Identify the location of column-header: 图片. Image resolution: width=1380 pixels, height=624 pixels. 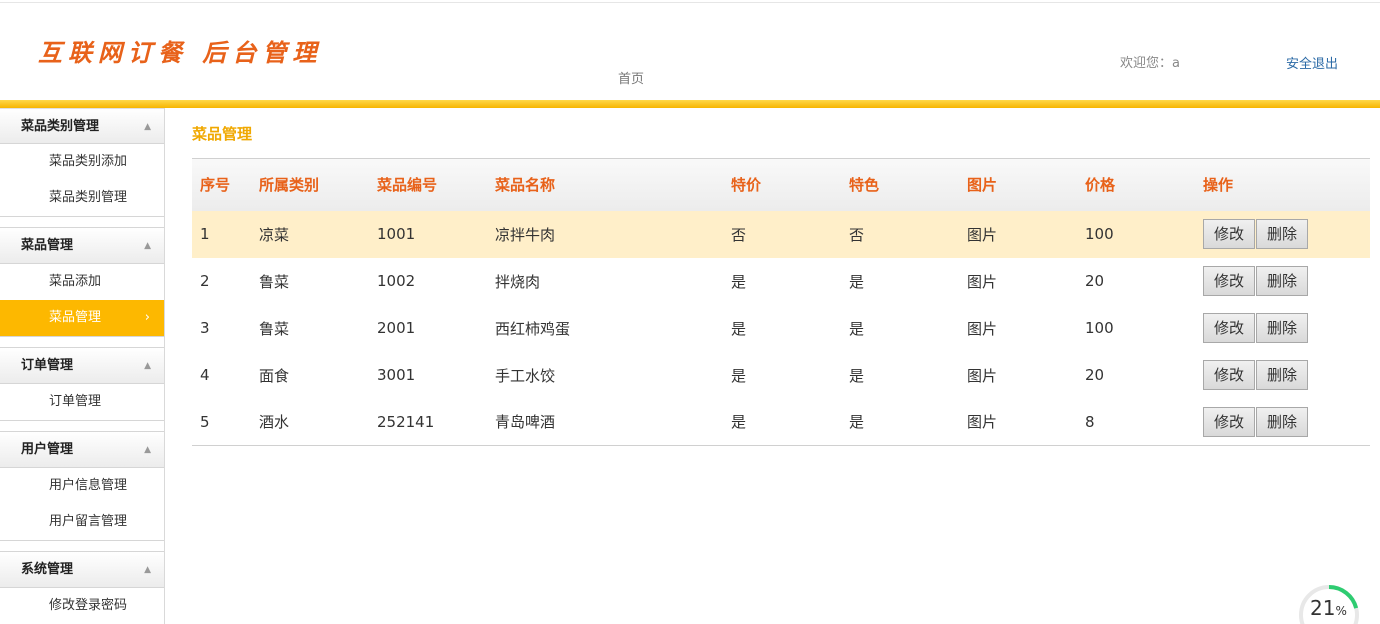
(982, 185).